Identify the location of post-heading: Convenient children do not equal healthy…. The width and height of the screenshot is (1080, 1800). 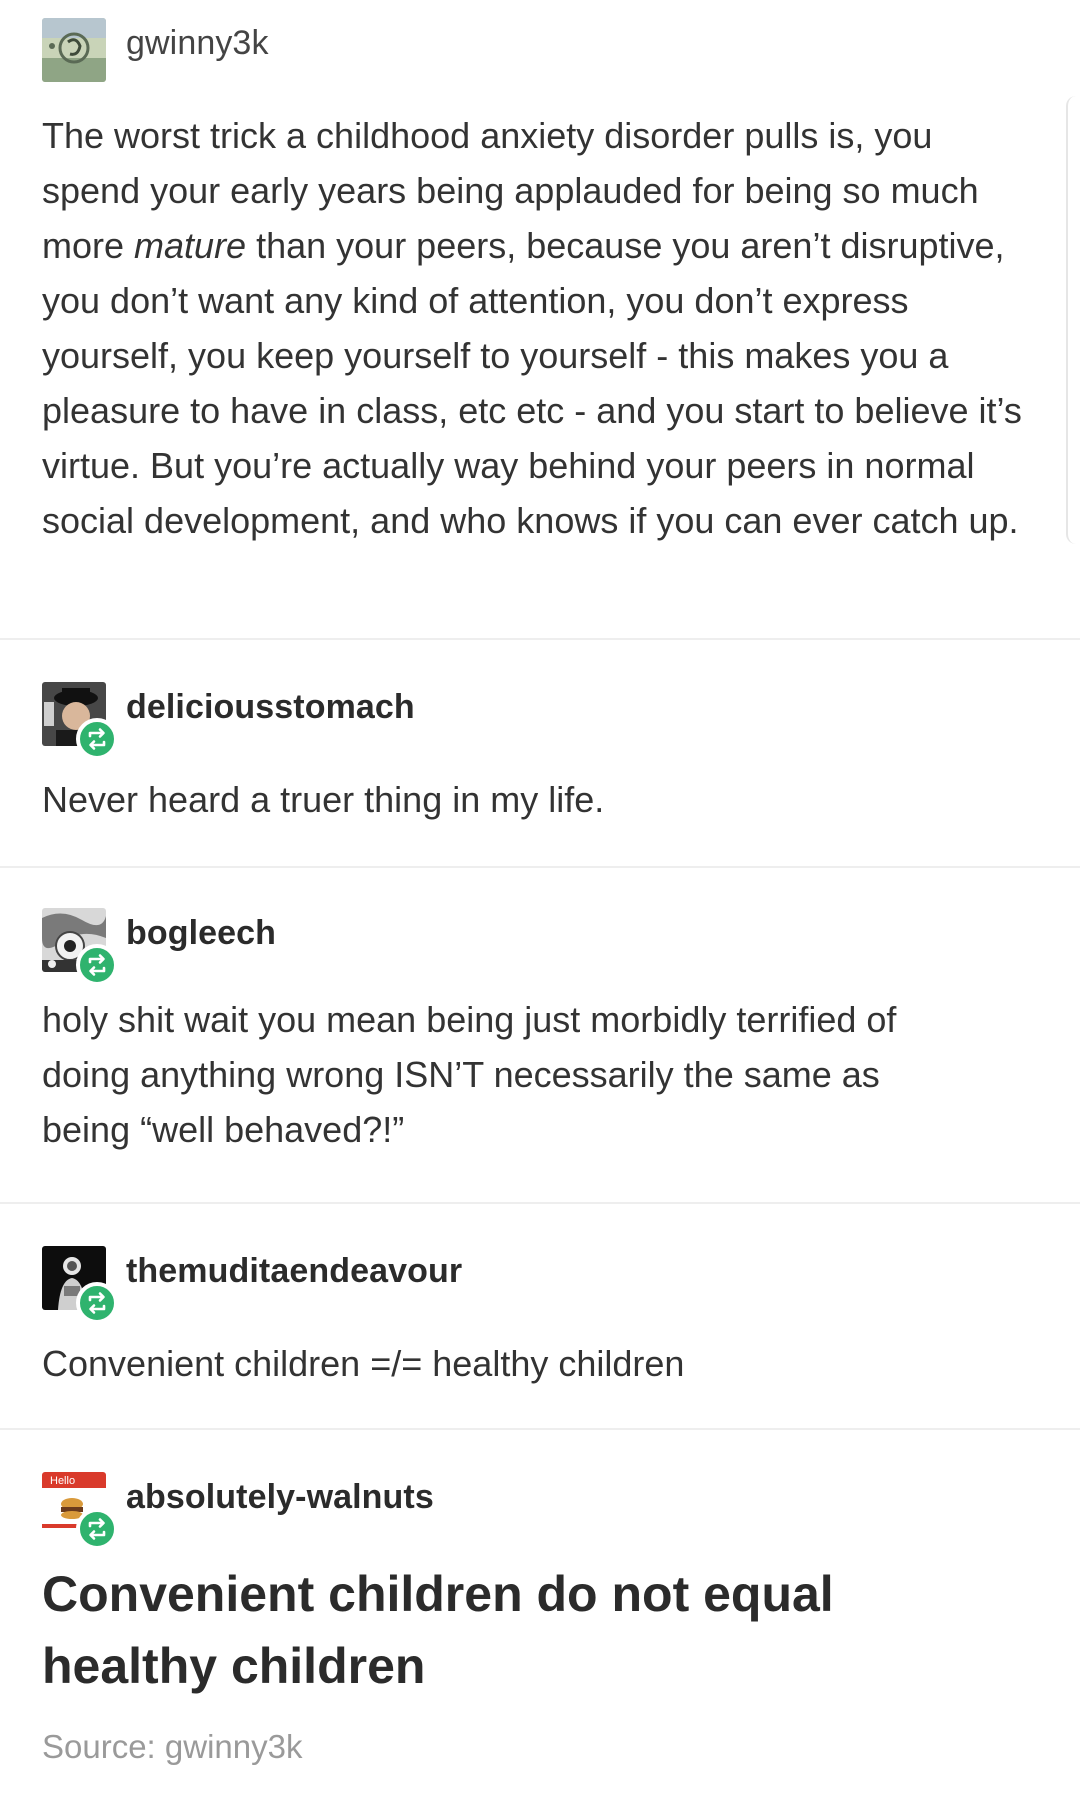
(438, 1630).